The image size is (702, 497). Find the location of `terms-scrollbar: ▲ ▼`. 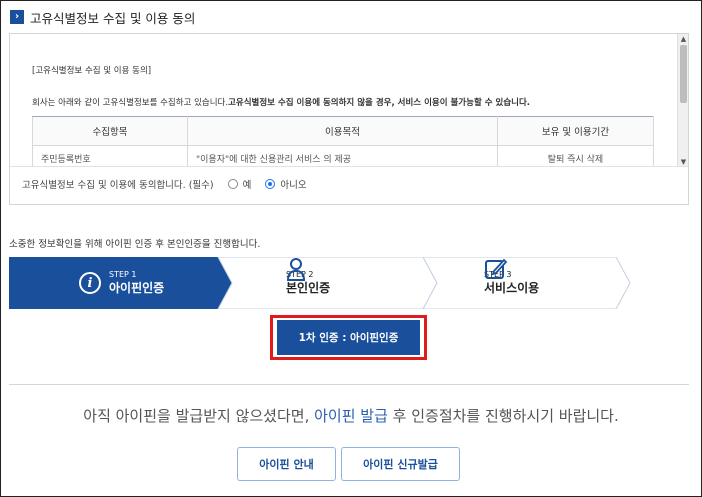

terms-scrollbar: ▲ ▼ is located at coordinates (682, 100).